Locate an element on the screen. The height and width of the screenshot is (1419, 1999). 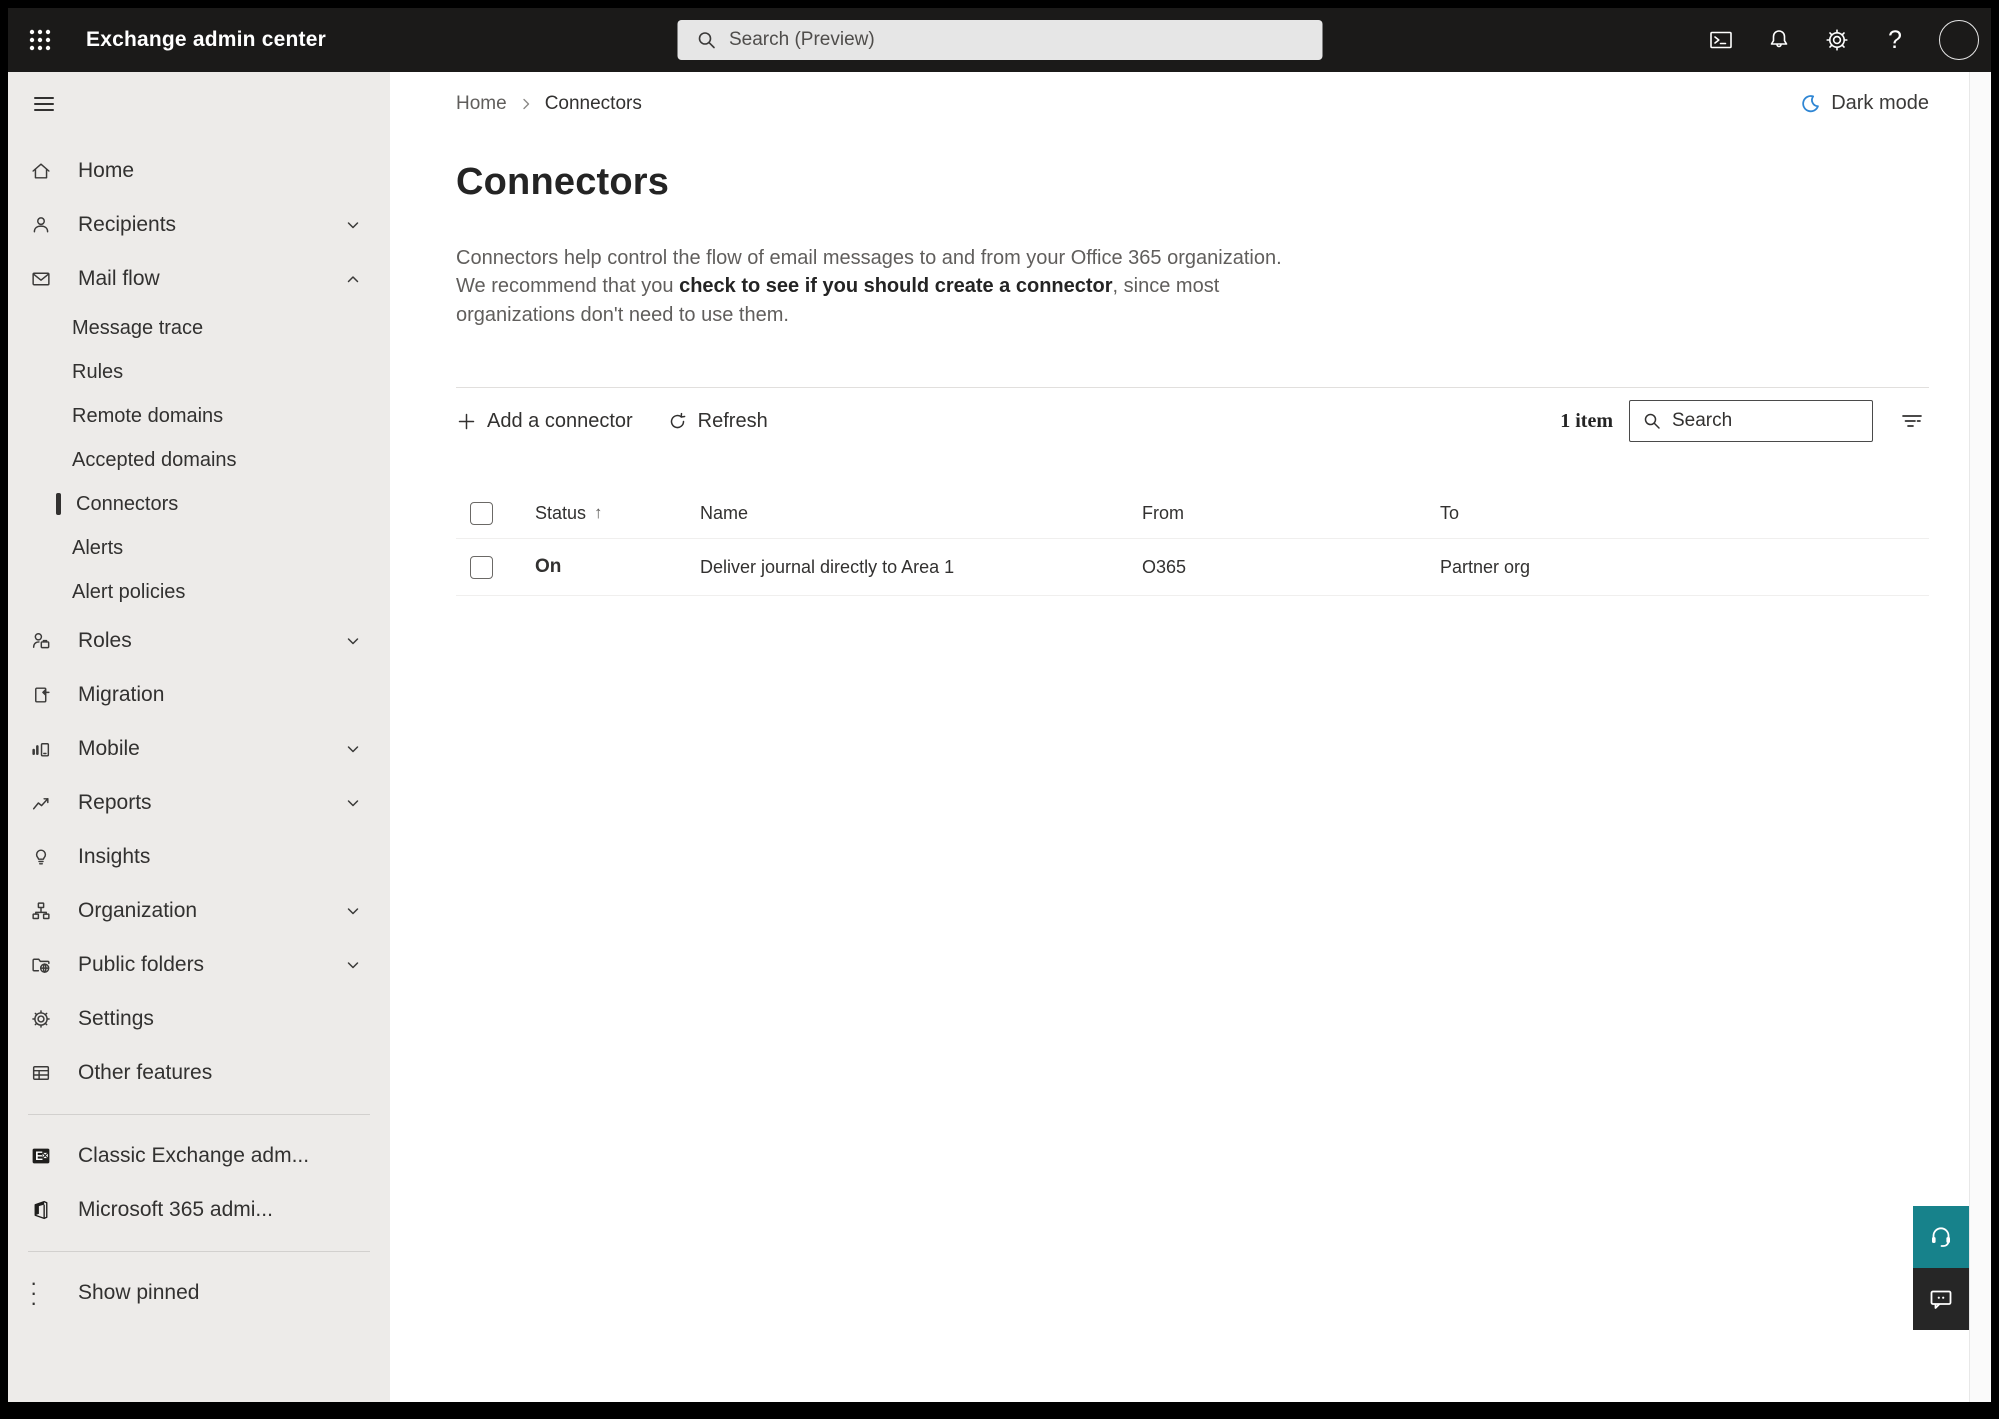
topbar: Exchange admin center Search (Preview) ? is located at coordinates (999, 40).